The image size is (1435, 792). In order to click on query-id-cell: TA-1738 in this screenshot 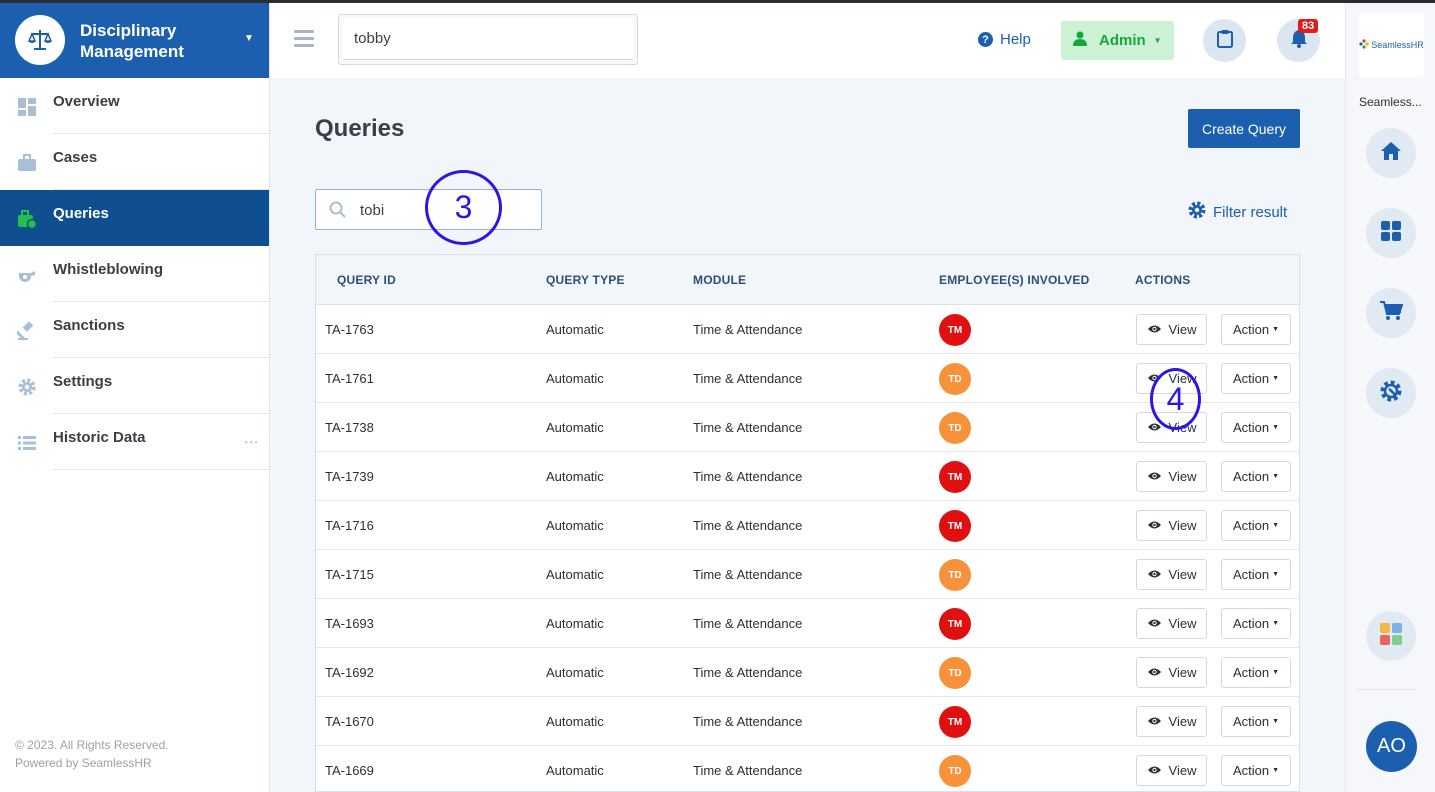, I will do `click(349, 427)`.